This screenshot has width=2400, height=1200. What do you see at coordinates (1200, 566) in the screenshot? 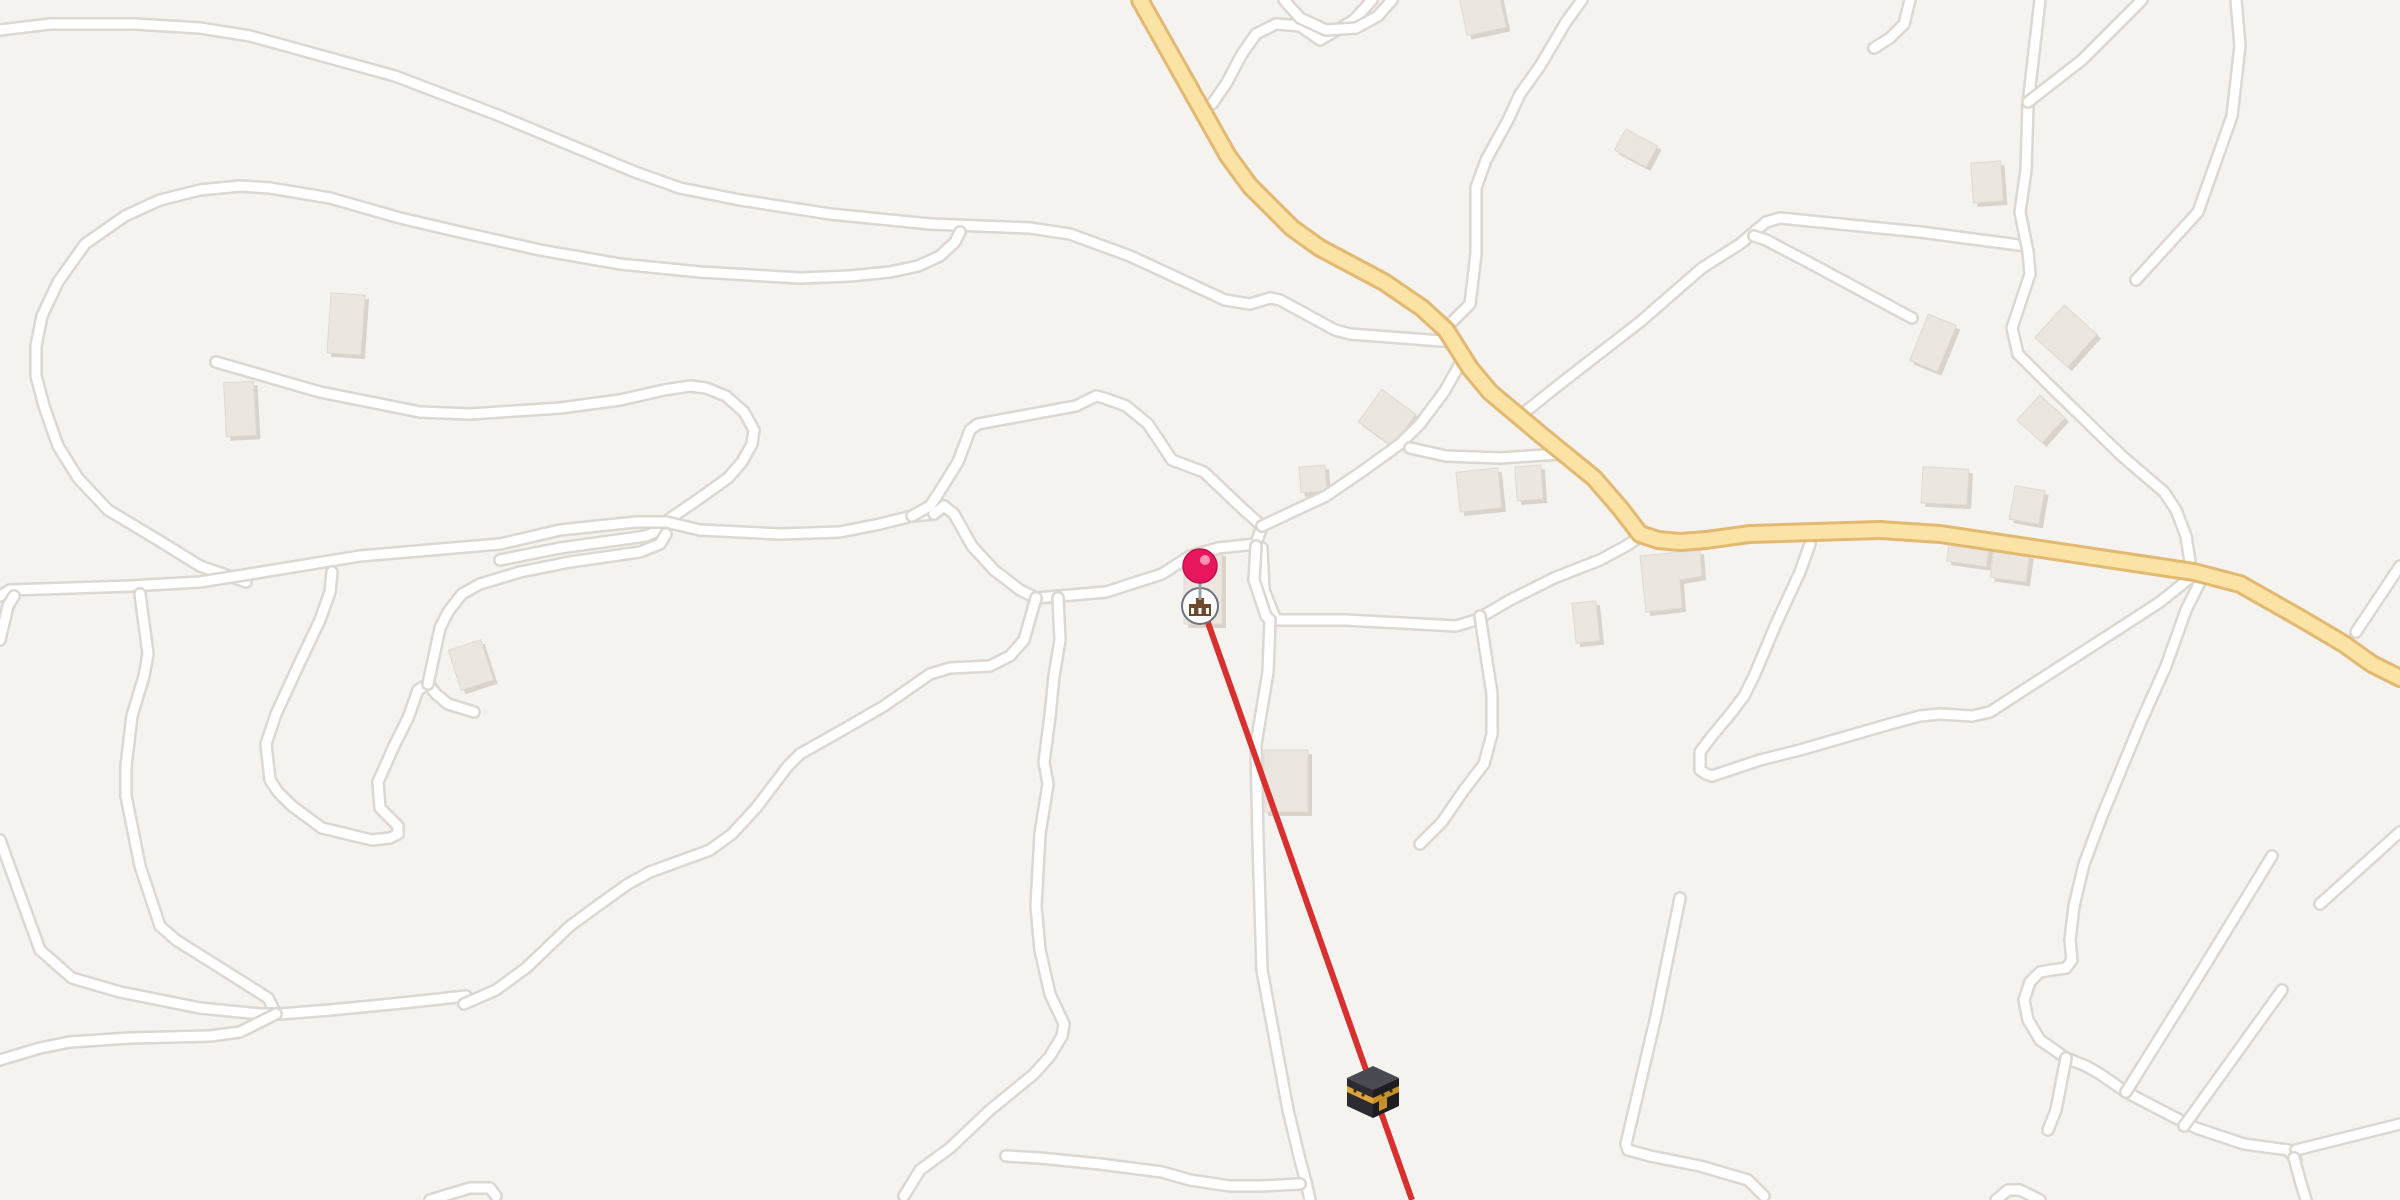
I see `map-pin-icon` at bounding box center [1200, 566].